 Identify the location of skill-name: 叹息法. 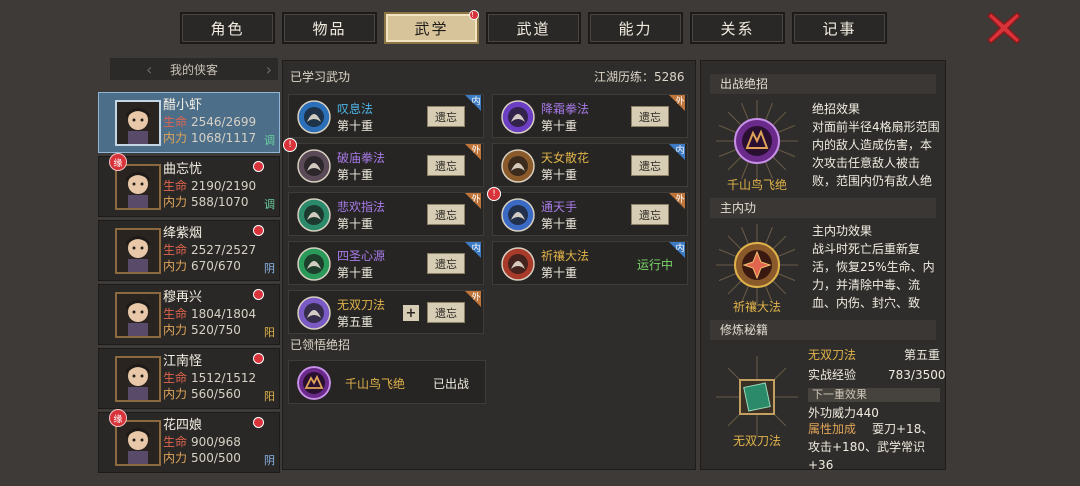
(355, 109).